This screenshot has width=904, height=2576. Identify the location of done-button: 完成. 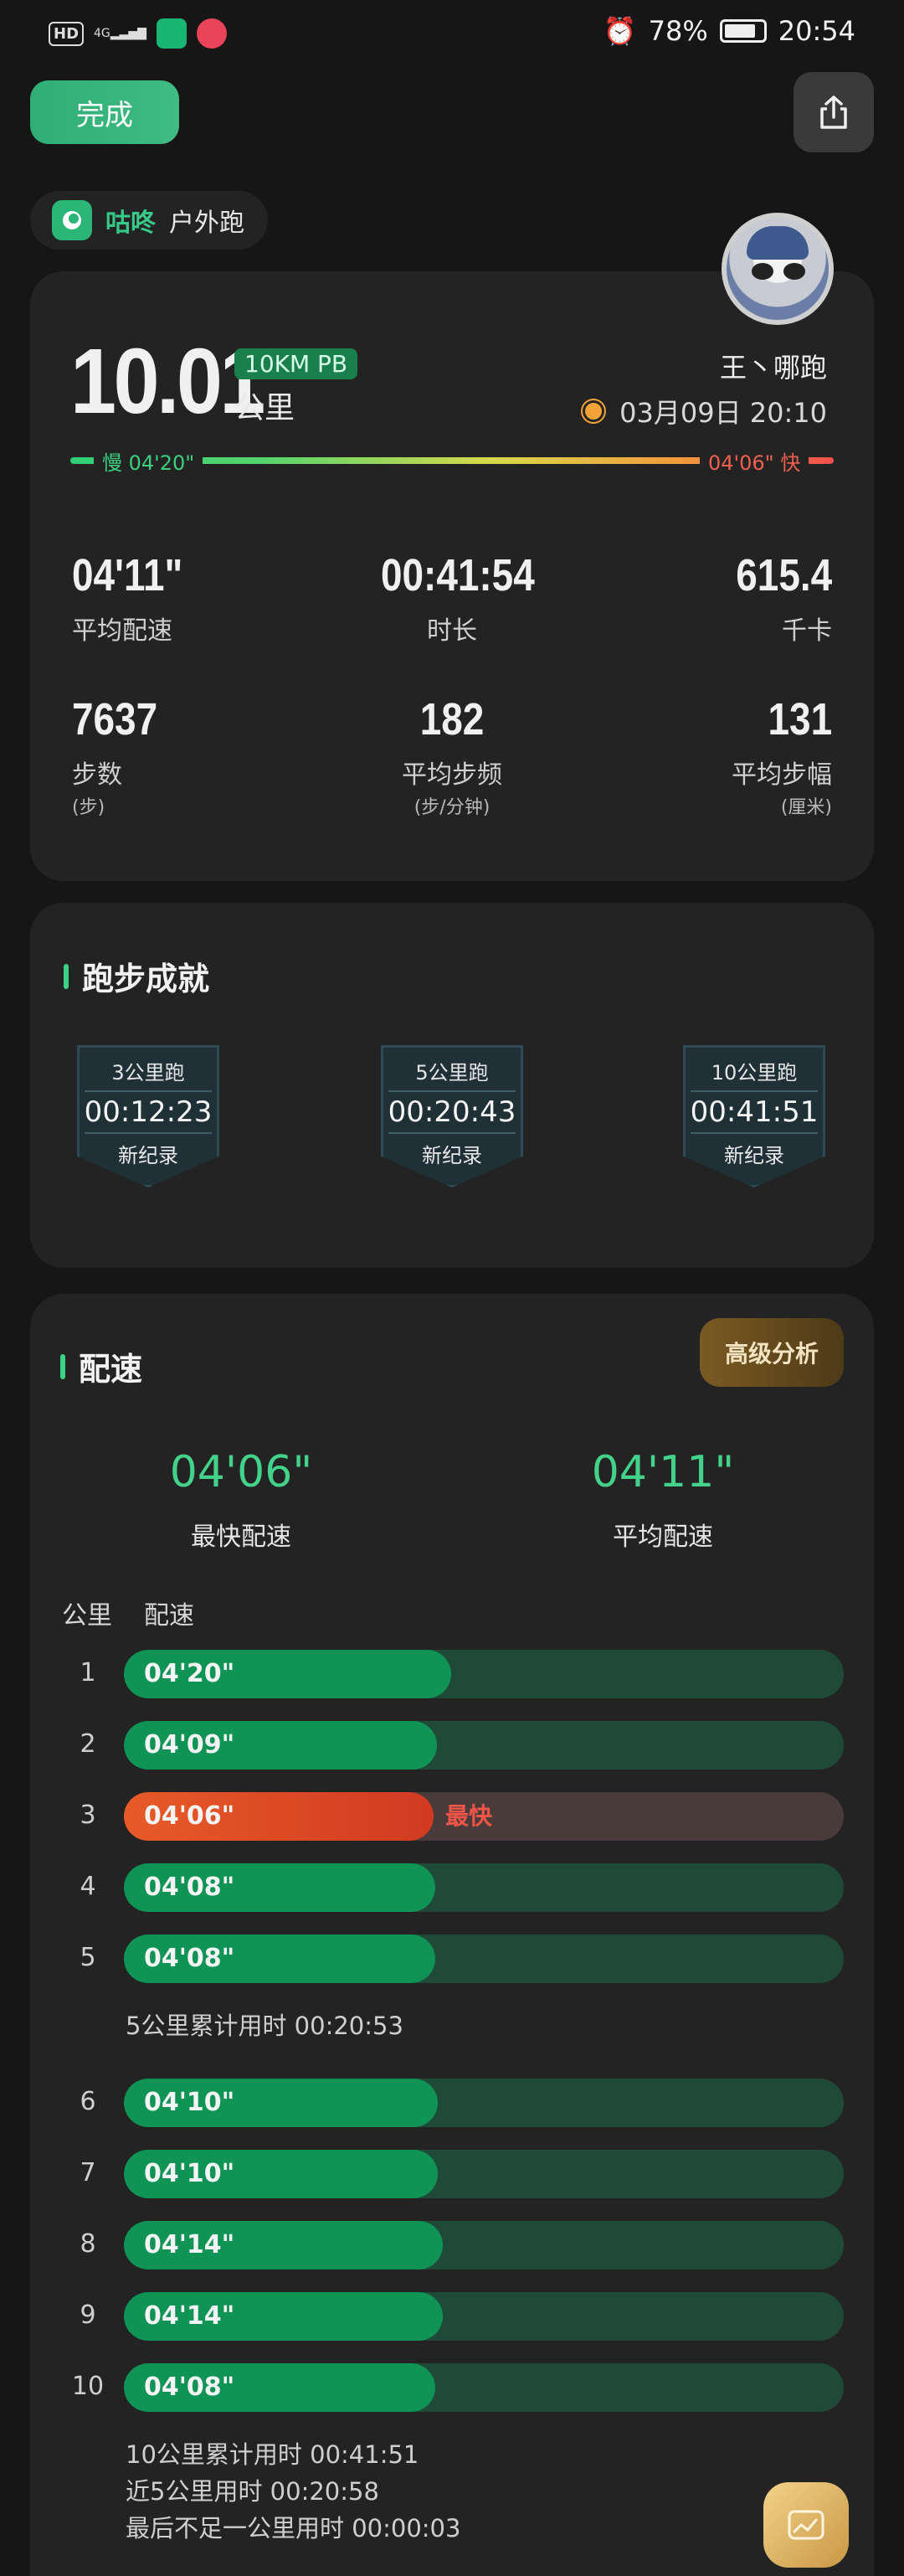
(104, 112).